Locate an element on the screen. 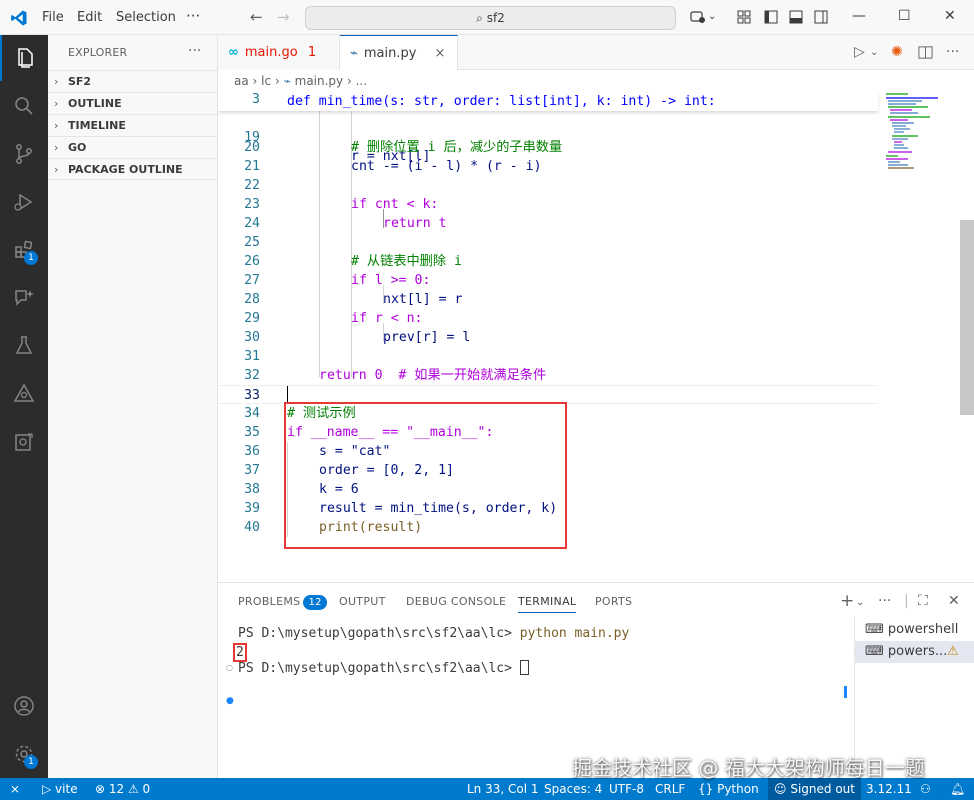 The width and height of the screenshot is (974, 800). close-panel-icon: ✕ is located at coordinates (954, 601).